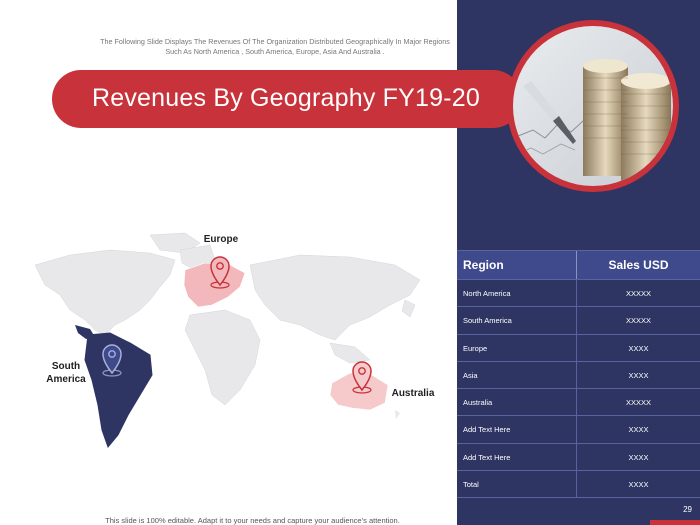 The width and height of the screenshot is (700, 525). What do you see at coordinates (517, 375) in the screenshot?
I see `table-cell-region: Asia` at bounding box center [517, 375].